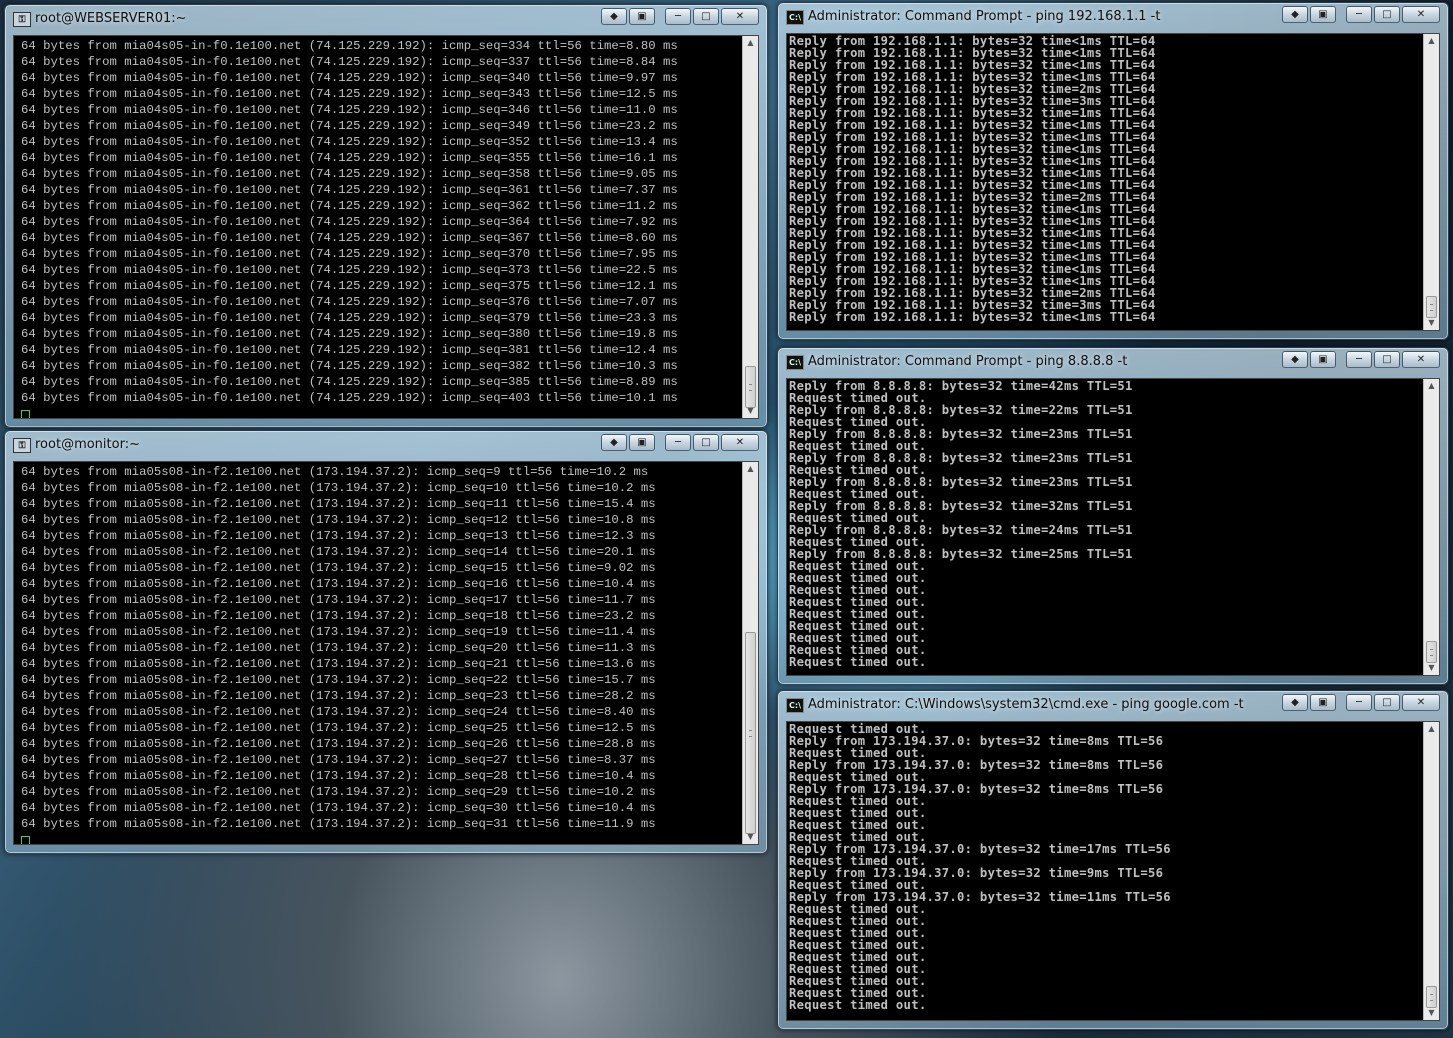  Describe the element at coordinates (386, 19) in the screenshot. I see `titlebar: ⚿ root@WEBSERVER01:~ ◆ ▣ ─ □ ✕` at that location.